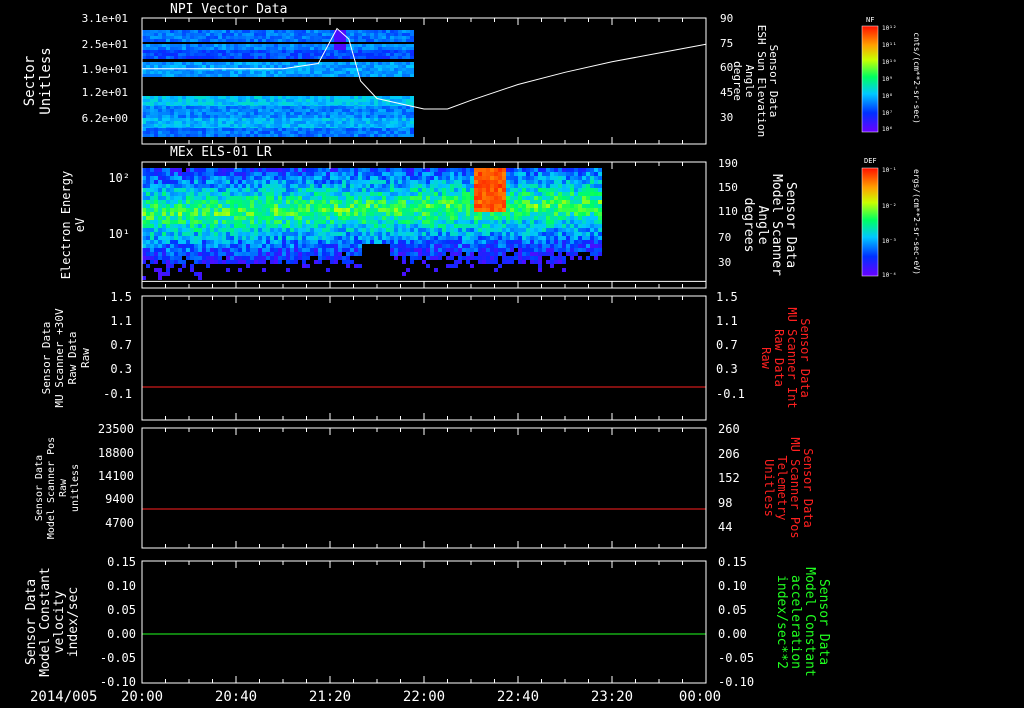  Describe the element at coordinates (887, 129) in the screenshot. I see `npi-colorbar-tick: 10⁶` at that location.